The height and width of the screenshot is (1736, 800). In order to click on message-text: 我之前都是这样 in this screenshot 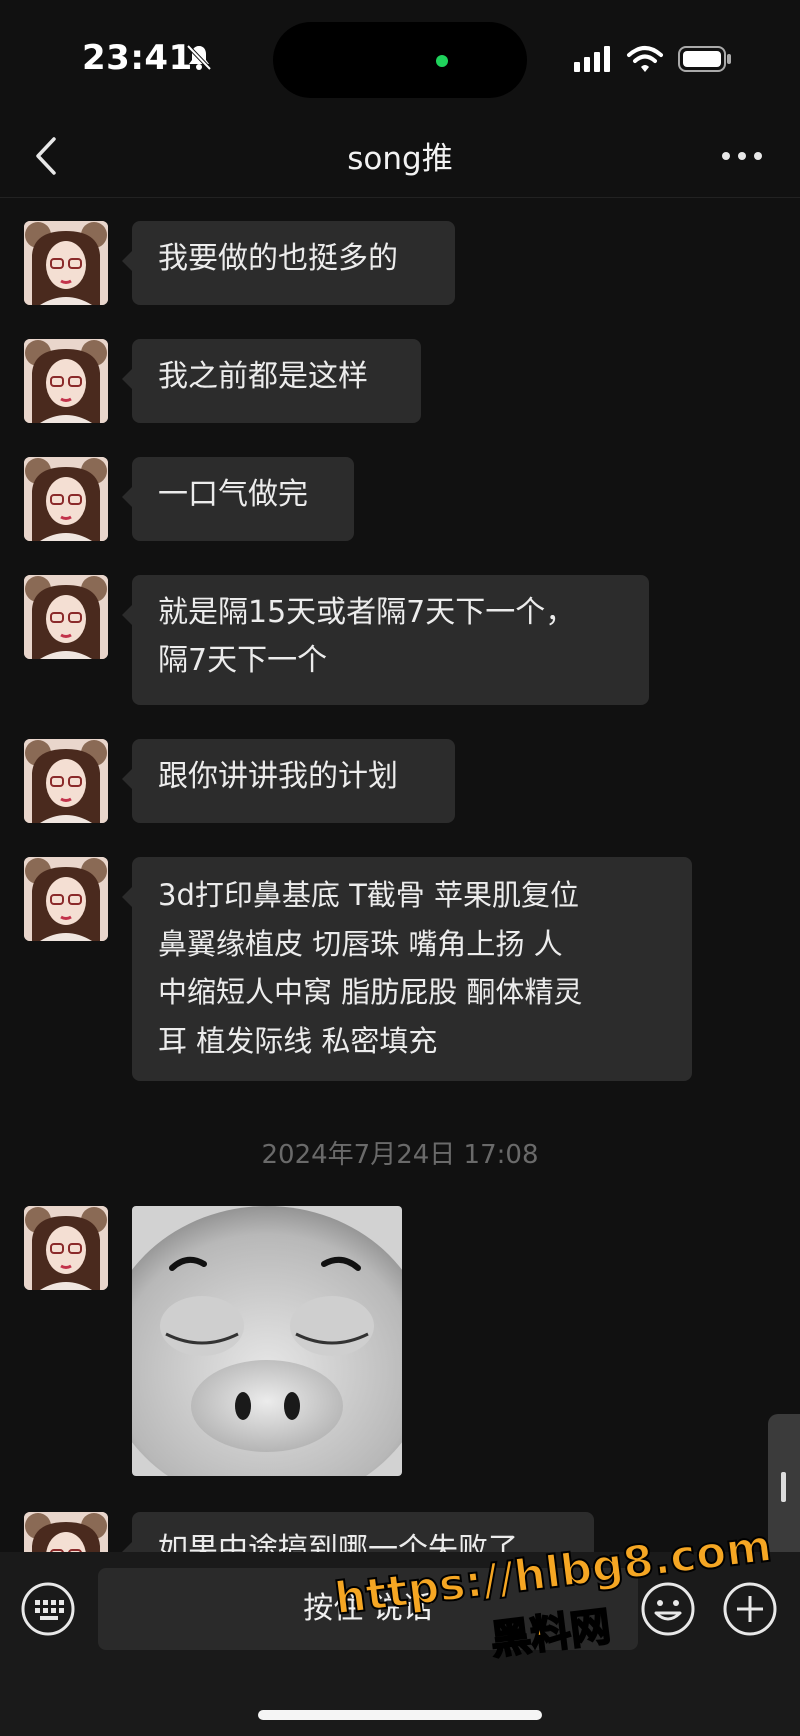, I will do `click(263, 376)`.